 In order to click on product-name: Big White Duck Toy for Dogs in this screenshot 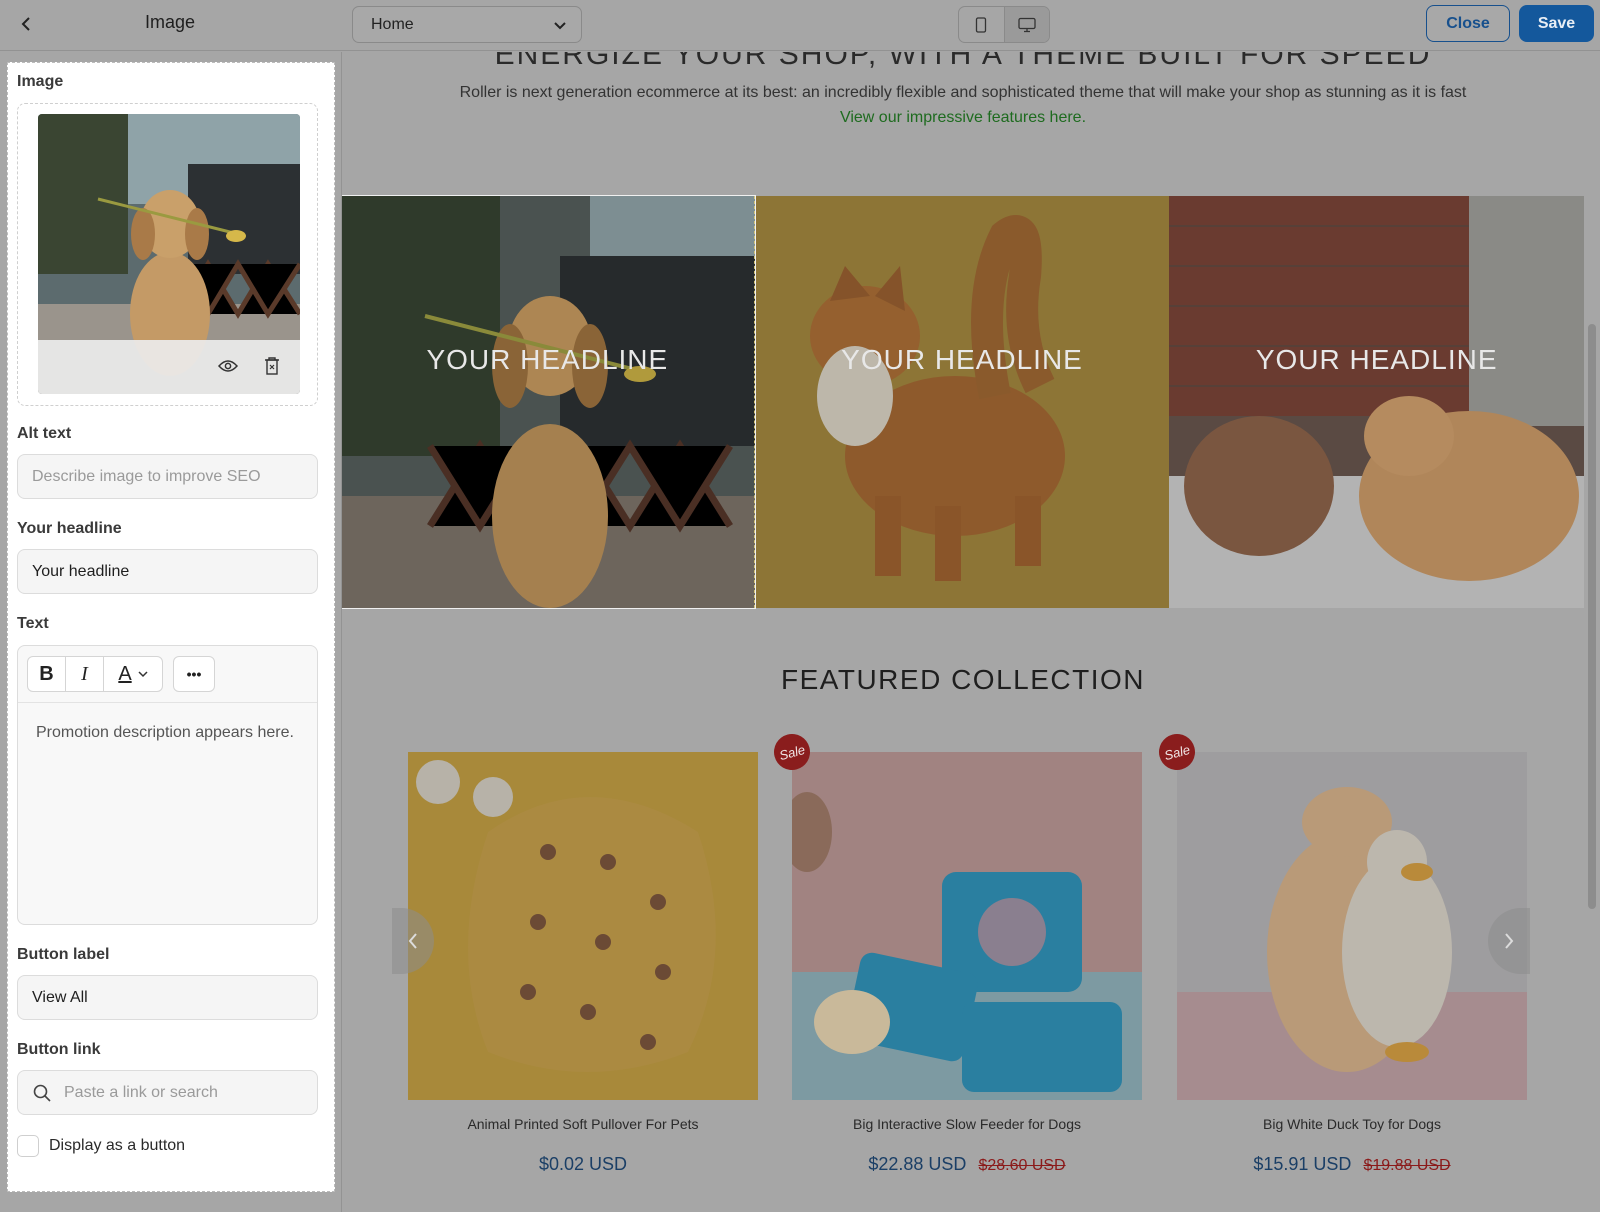, I will do `click(1352, 1124)`.